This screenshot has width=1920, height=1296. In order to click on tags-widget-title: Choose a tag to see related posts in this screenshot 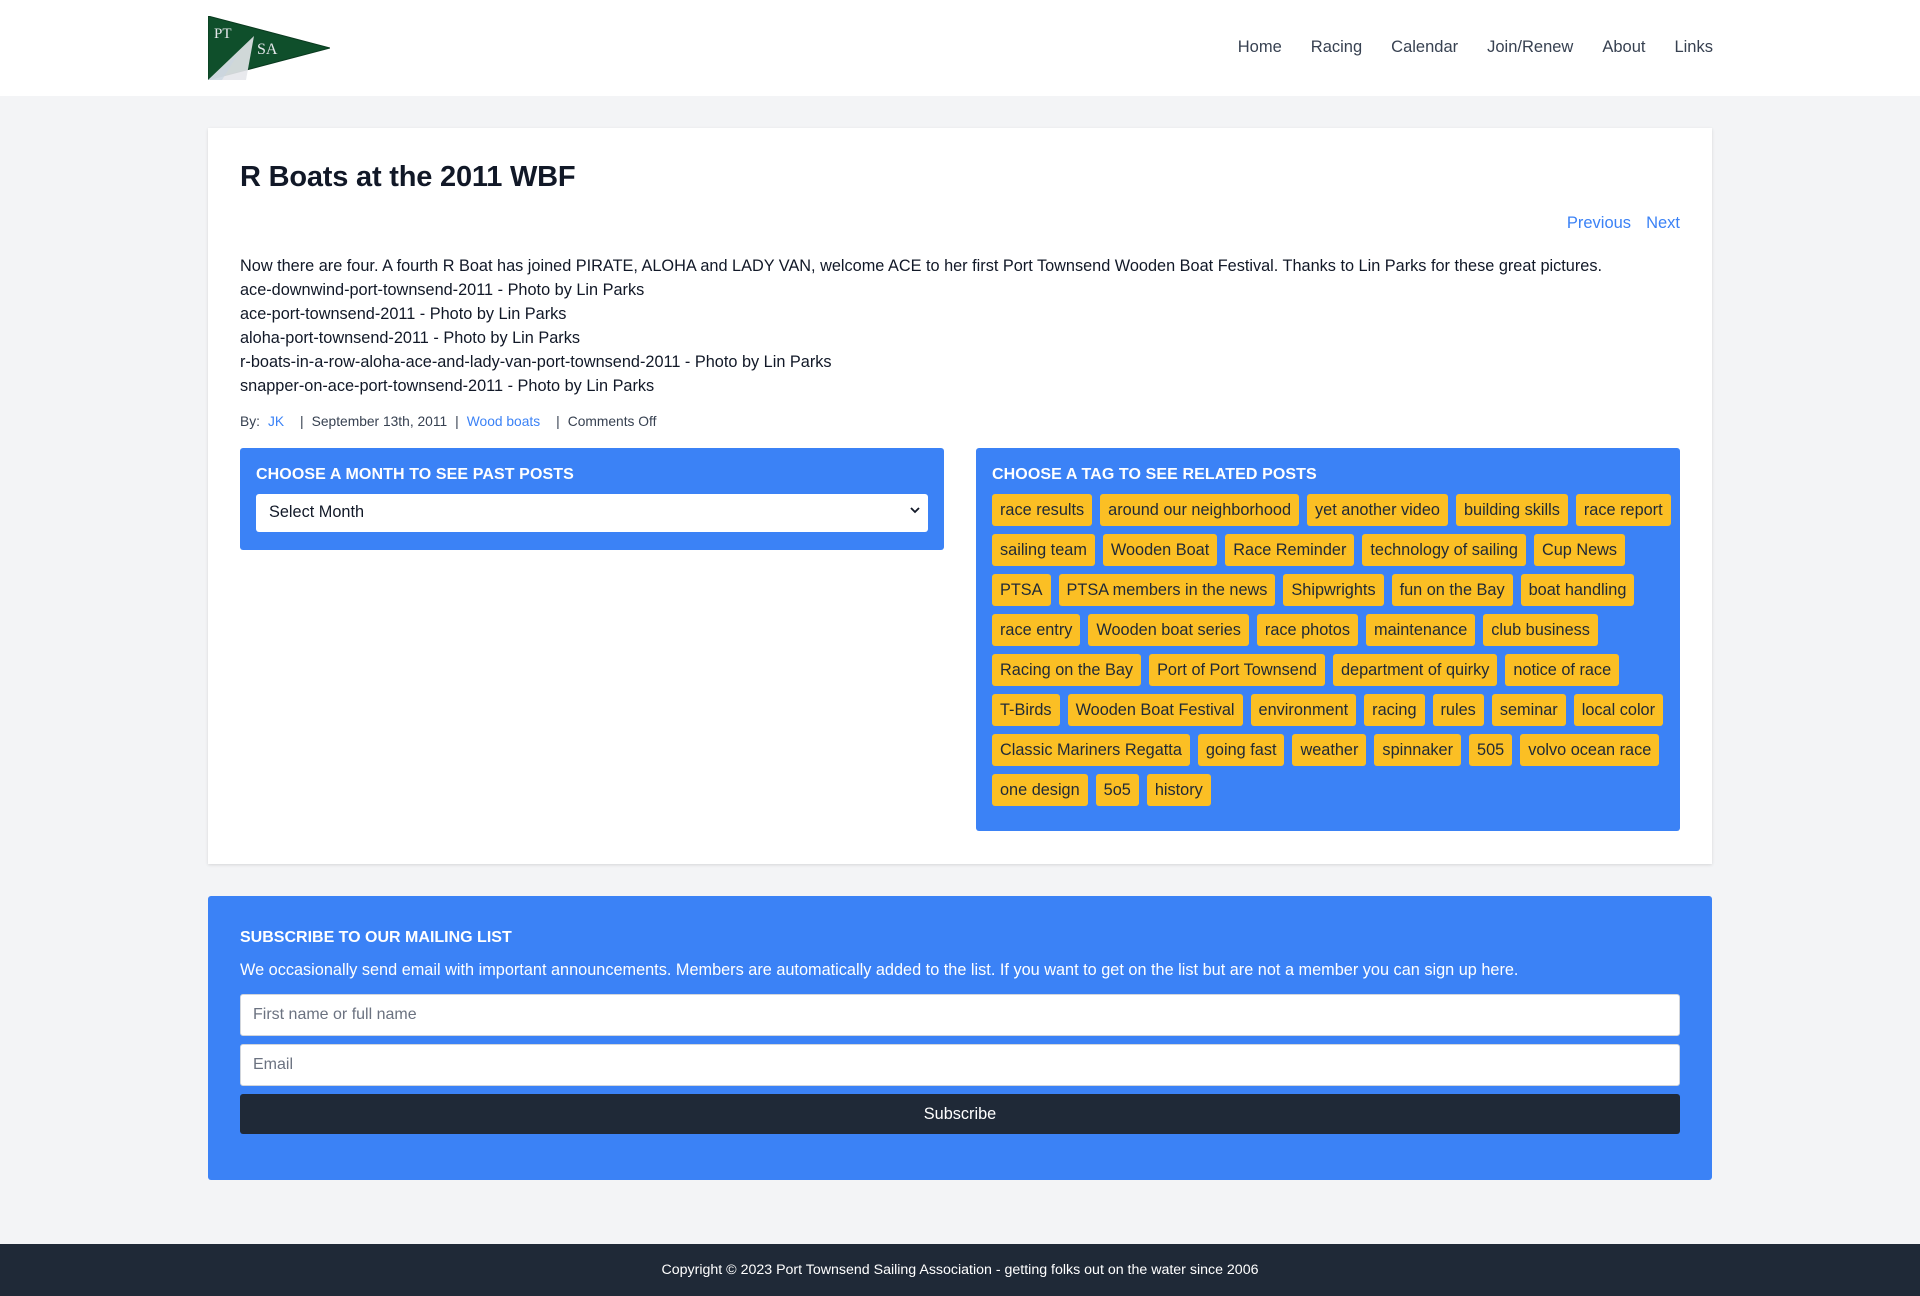, I will do `click(1154, 474)`.